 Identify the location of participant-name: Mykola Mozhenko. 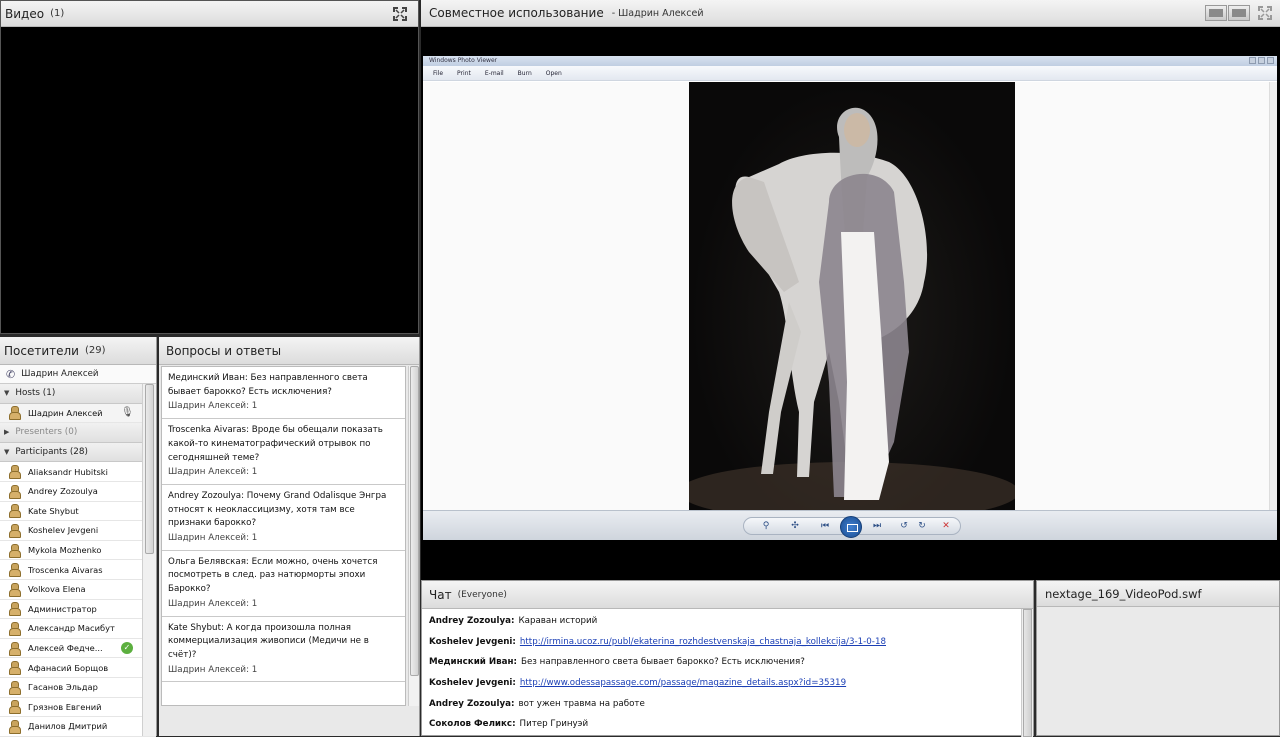
(65, 550).